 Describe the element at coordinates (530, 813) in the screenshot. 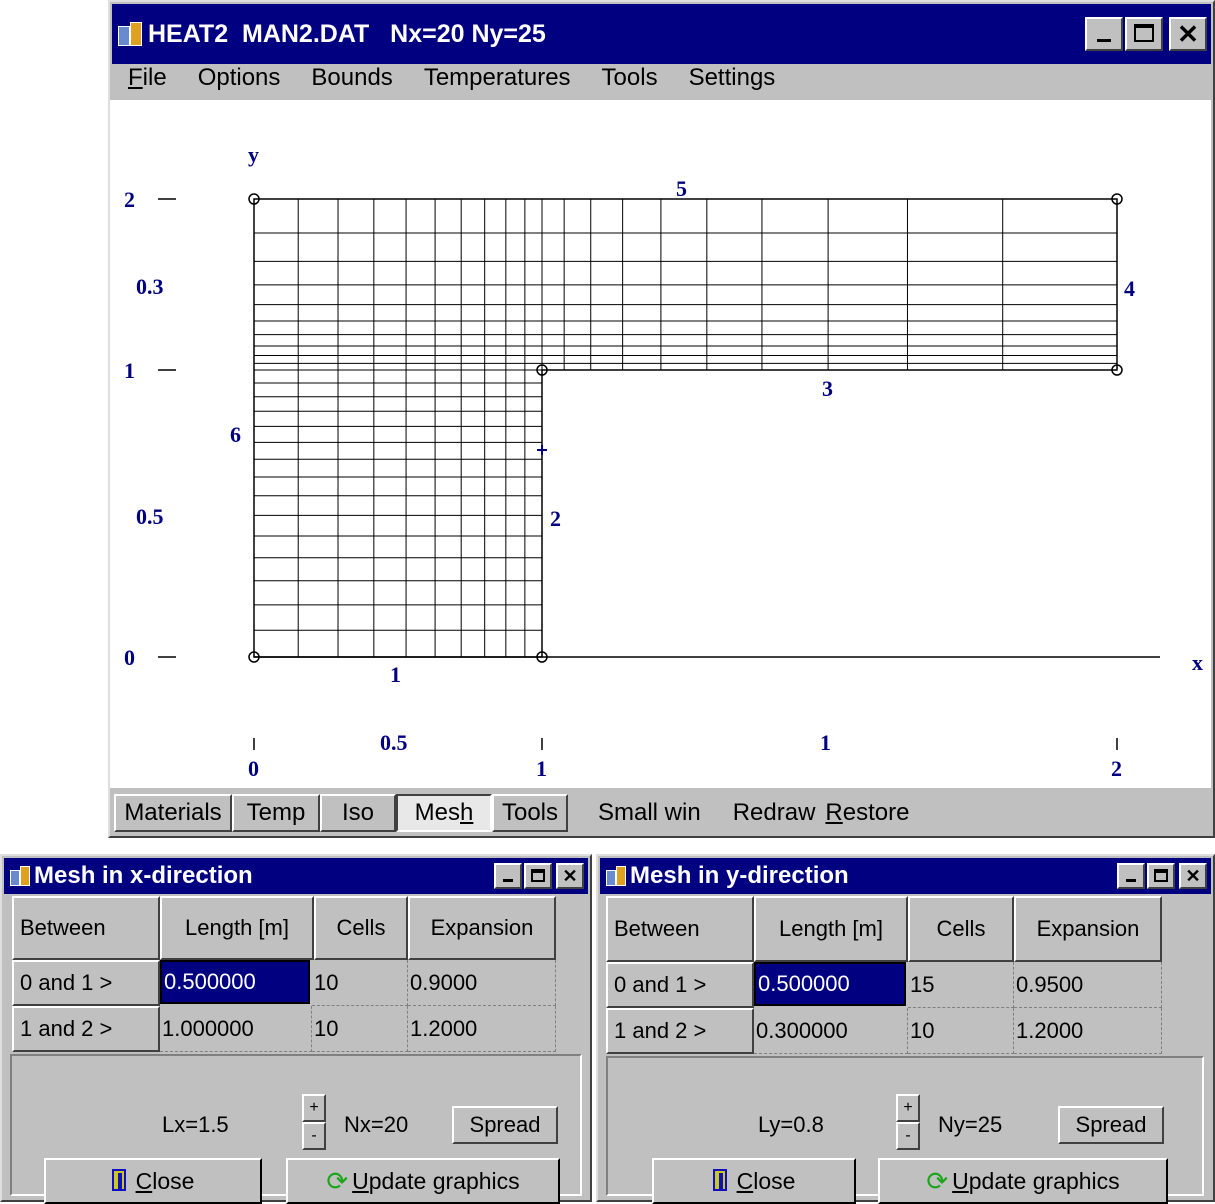

I see `tools-button: Tools` at that location.